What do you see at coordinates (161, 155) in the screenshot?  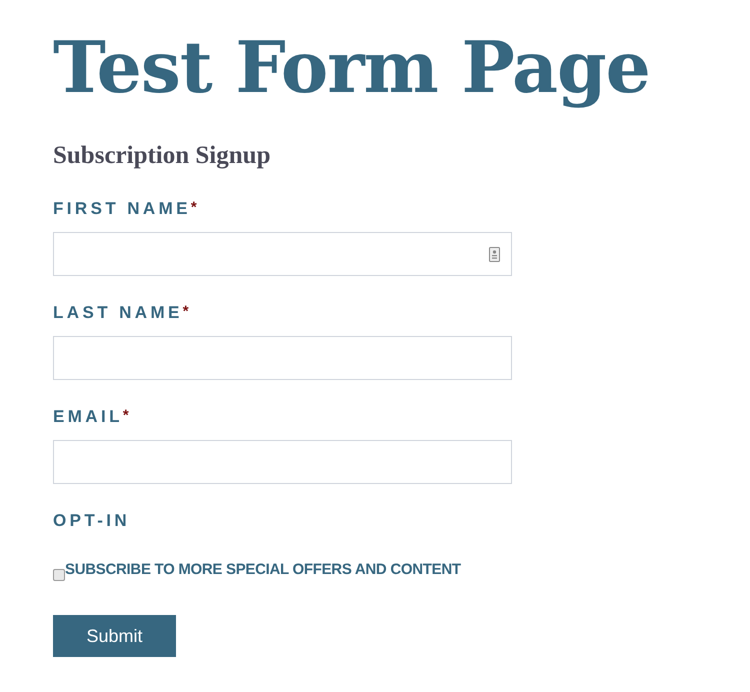 I see `form-heading: Subscription Signup` at bounding box center [161, 155].